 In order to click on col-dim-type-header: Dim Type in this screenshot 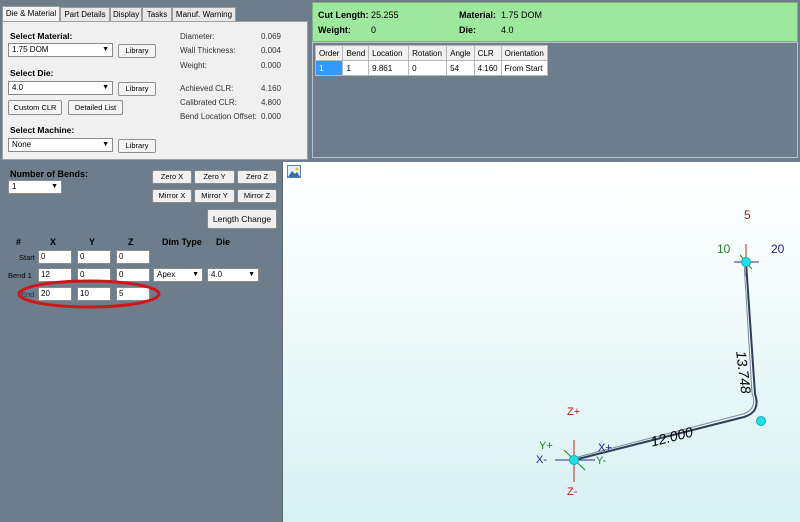, I will do `click(182, 242)`.